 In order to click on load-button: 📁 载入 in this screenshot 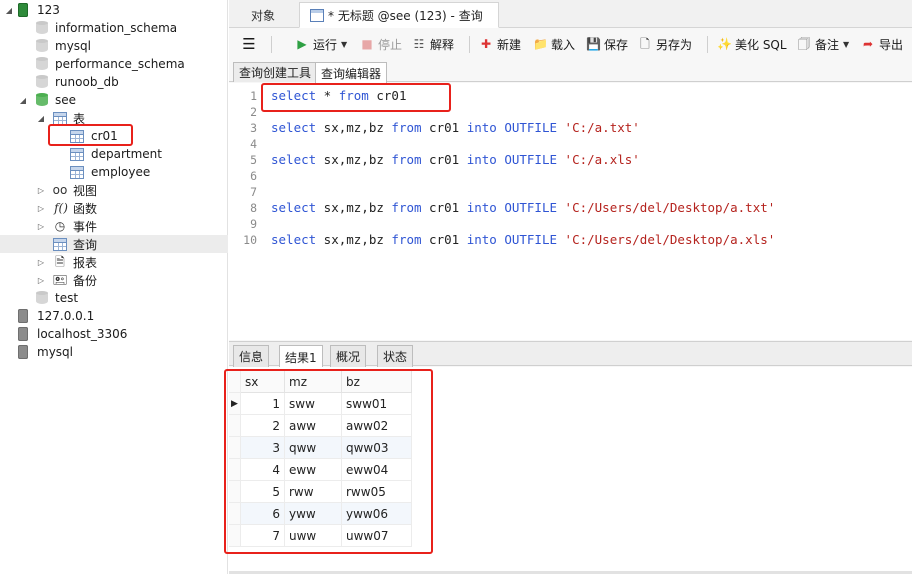, I will do `click(554, 44)`.